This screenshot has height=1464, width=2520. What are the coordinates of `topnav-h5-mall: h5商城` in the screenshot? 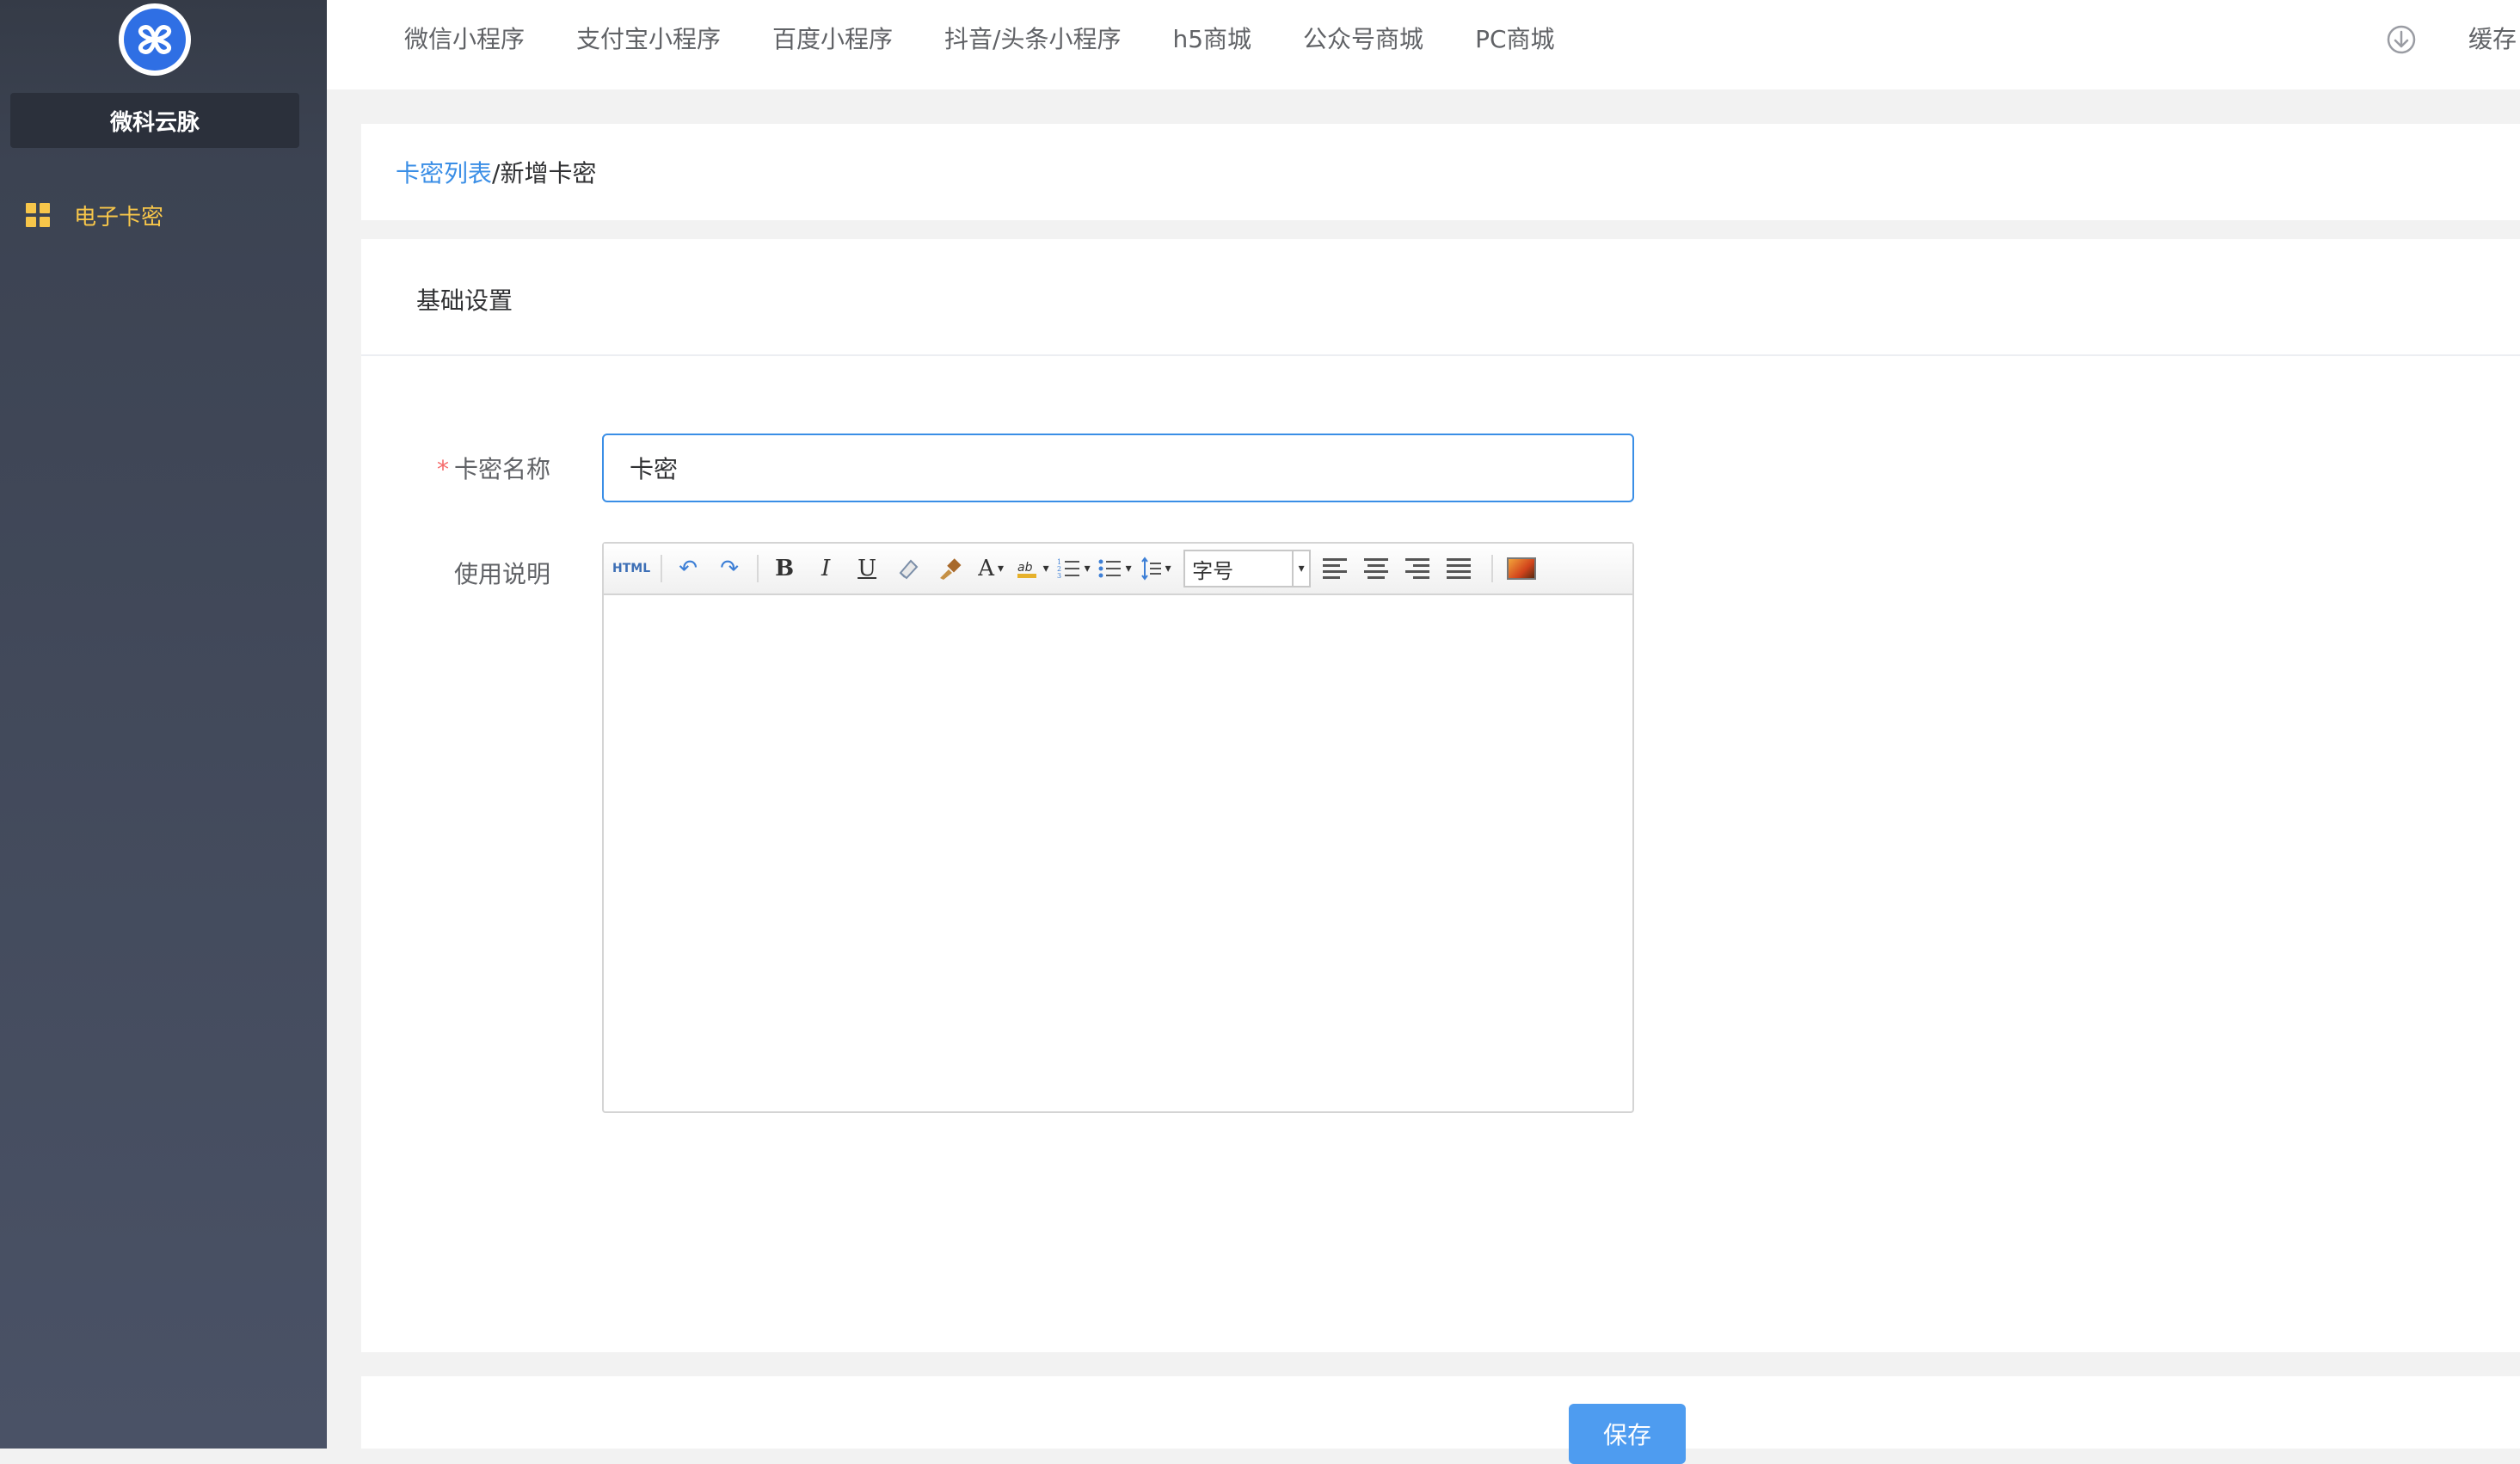 It's located at (1211, 38).